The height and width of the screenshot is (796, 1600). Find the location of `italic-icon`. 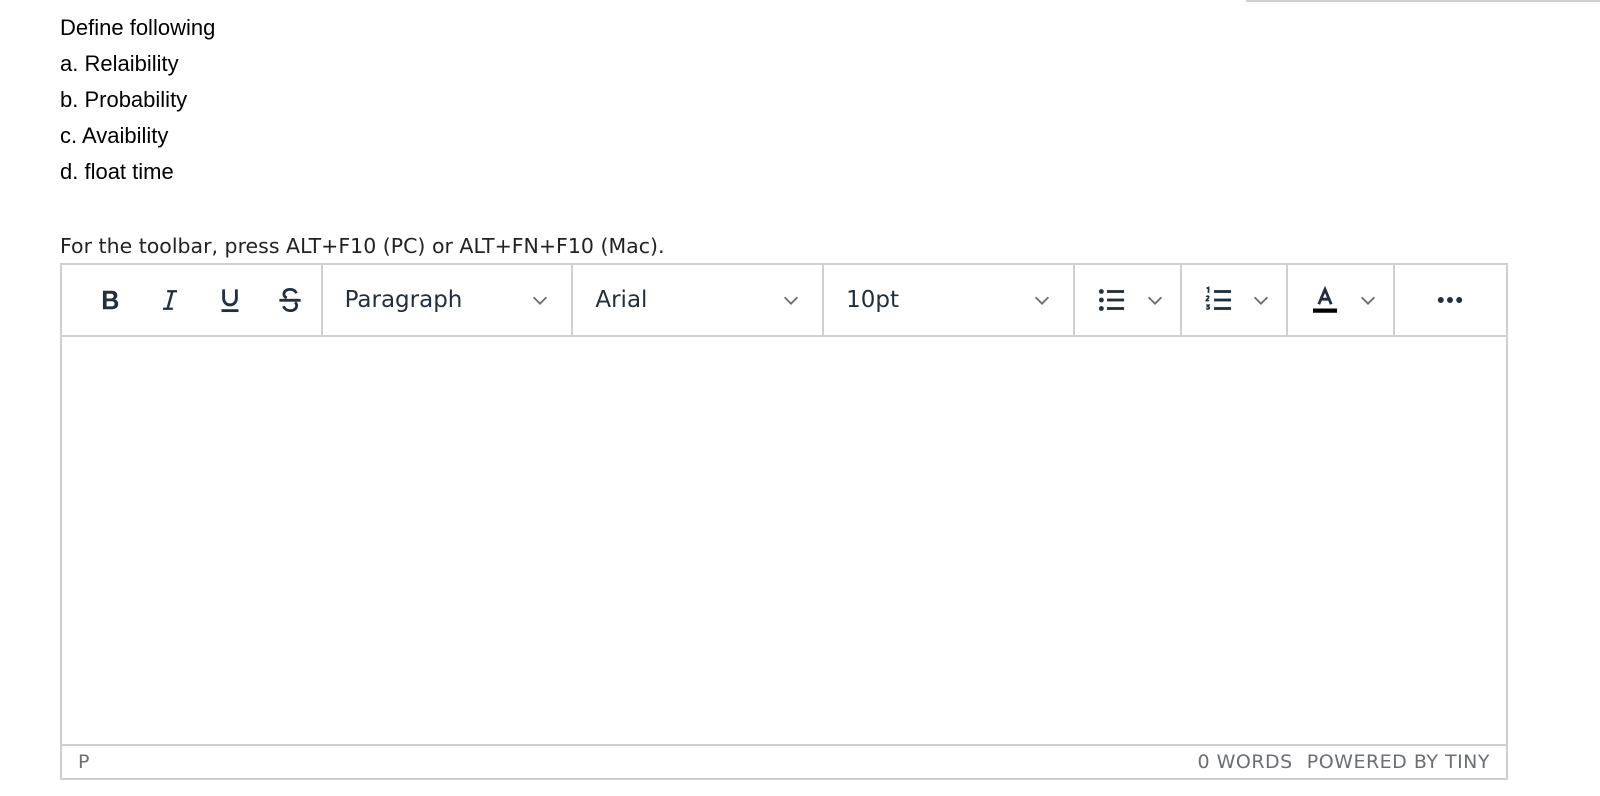

italic-icon is located at coordinates (170, 300).